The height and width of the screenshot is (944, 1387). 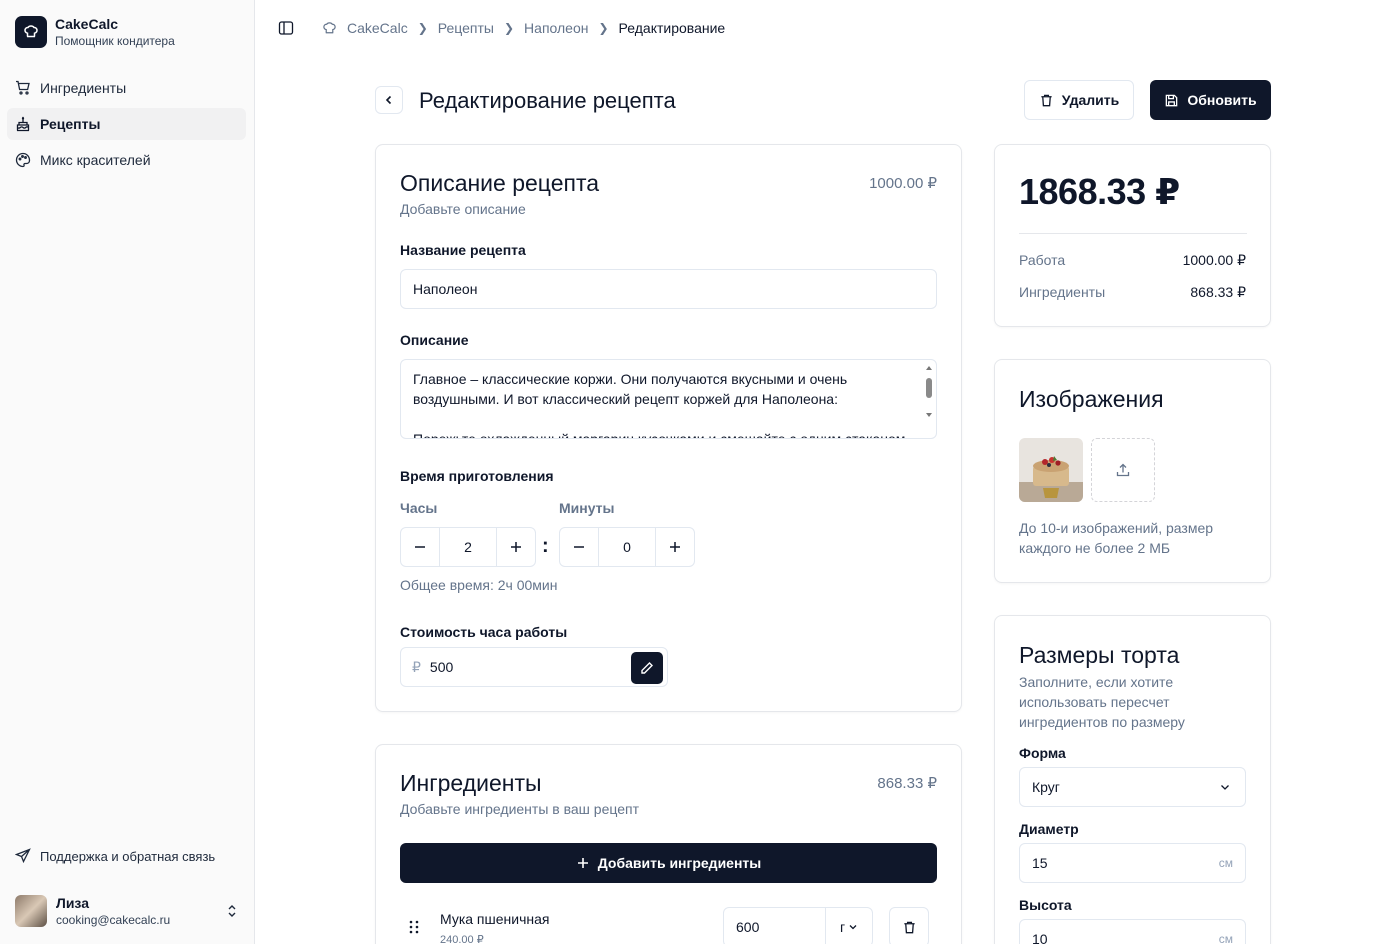 I want to click on user-name: Лиза, so click(x=72, y=903).